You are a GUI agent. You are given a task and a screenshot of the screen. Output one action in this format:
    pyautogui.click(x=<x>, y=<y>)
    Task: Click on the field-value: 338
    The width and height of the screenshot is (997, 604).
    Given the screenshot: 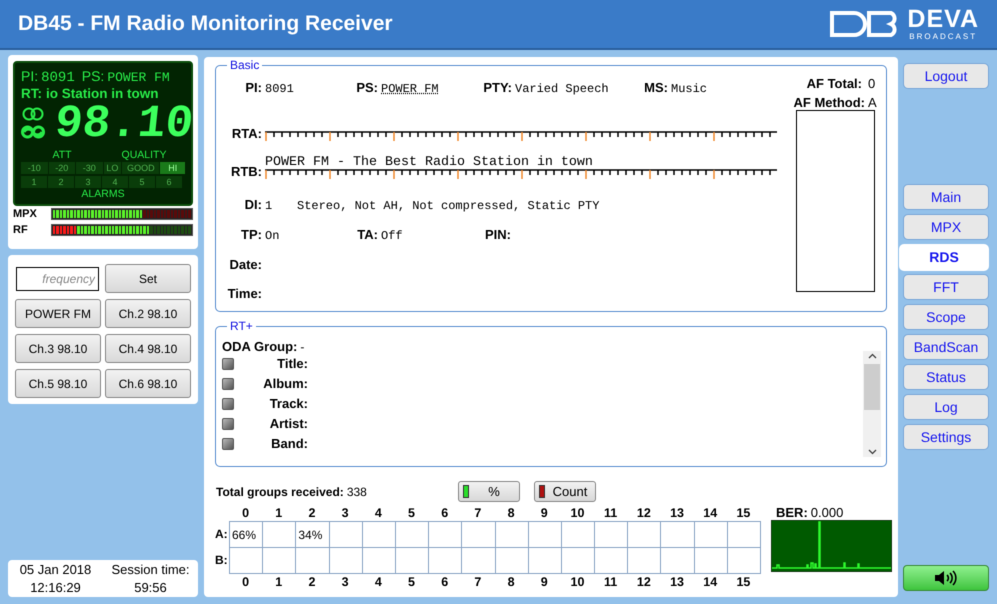 What is the action you would take?
    pyautogui.click(x=356, y=492)
    